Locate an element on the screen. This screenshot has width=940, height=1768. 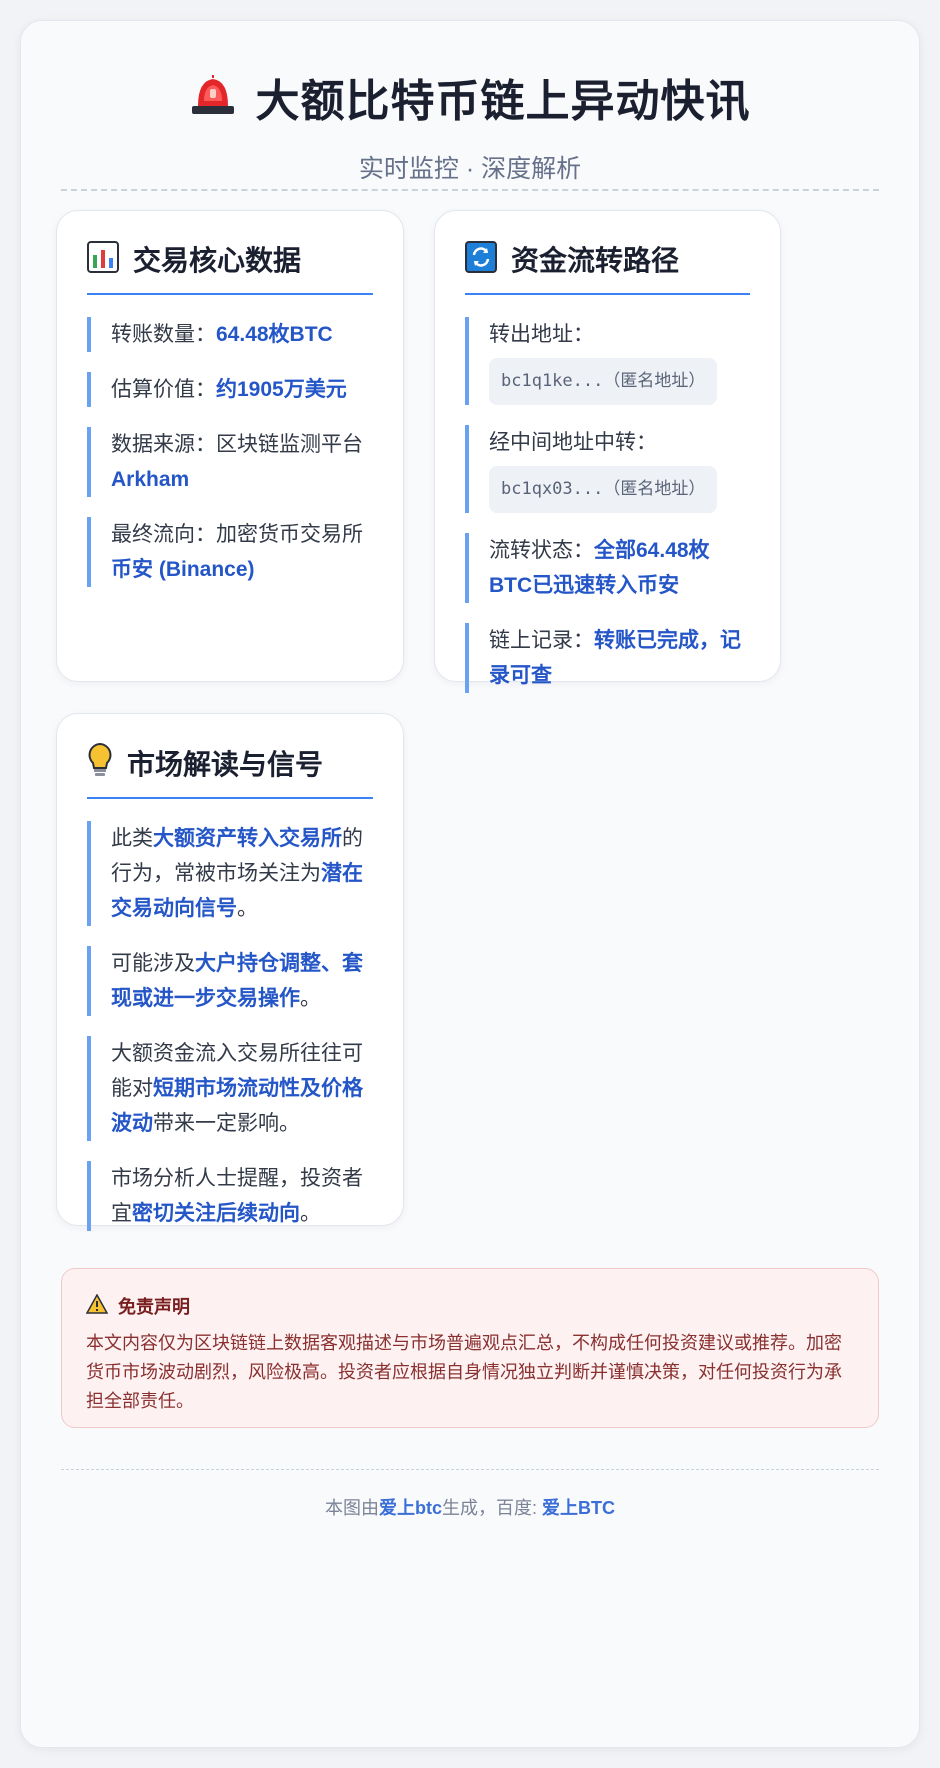
header-divider is located at coordinates (470, 190).